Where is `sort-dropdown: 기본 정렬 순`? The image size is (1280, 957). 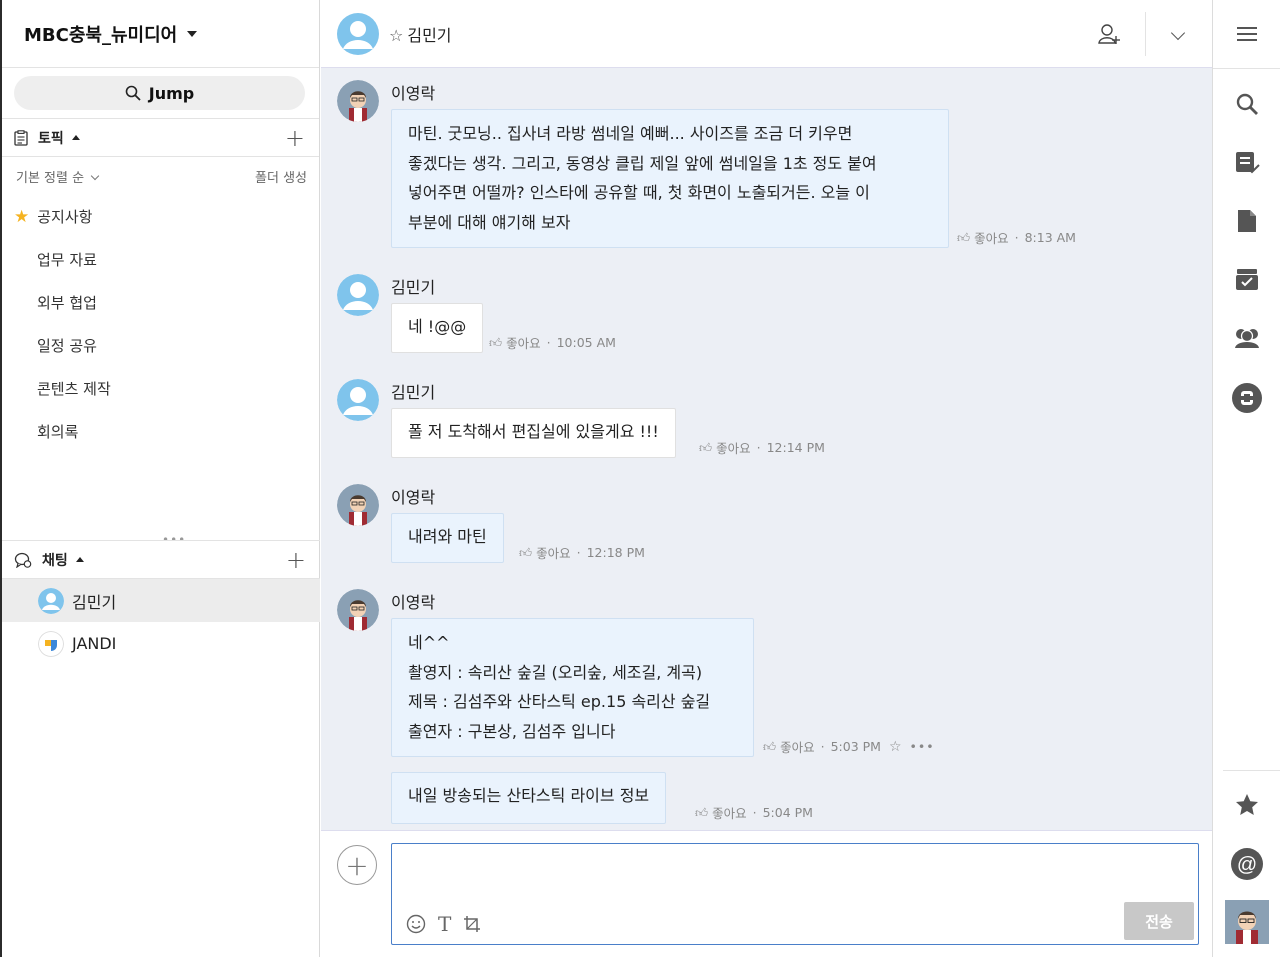
sort-dropdown: 기본 정렬 순 is located at coordinates (58, 176).